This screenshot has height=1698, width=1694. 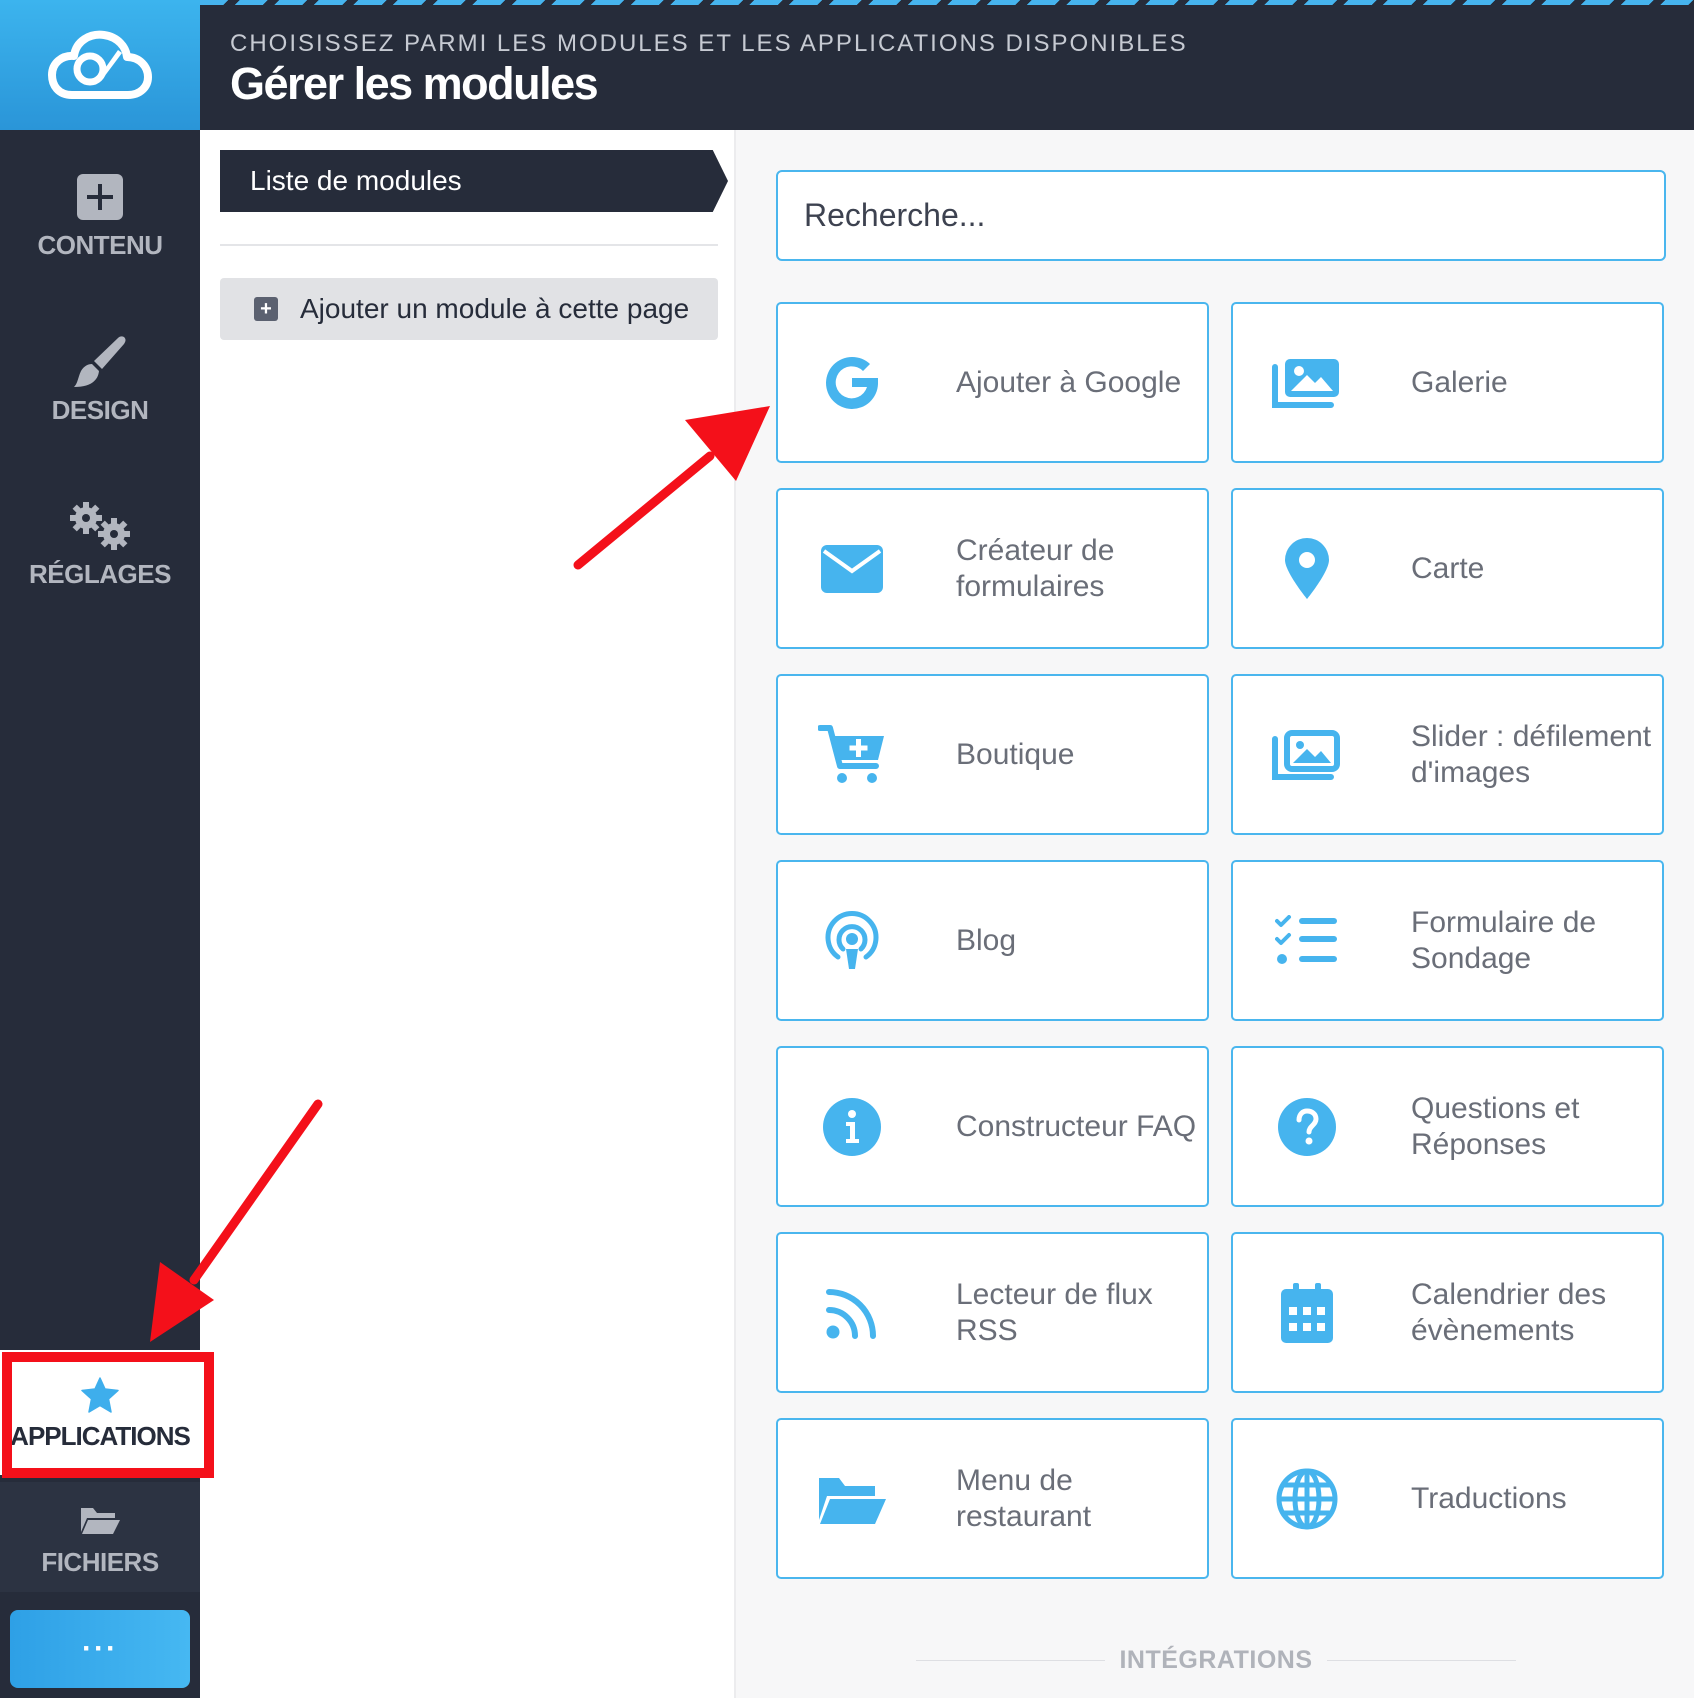 What do you see at coordinates (986, 940) in the screenshot?
I see `module-card-label: Blog` at bounding box center [986, 940].